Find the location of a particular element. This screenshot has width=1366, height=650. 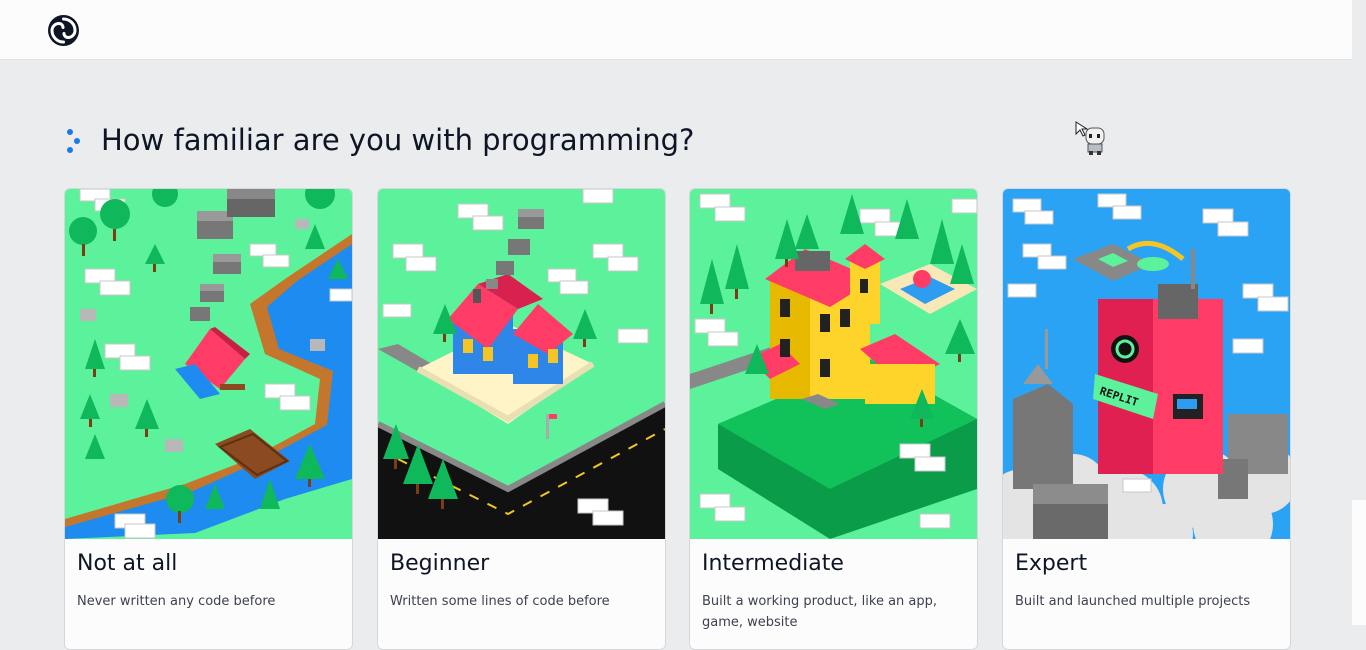

scrollbar-gap is located at coordinates (1359, 562).